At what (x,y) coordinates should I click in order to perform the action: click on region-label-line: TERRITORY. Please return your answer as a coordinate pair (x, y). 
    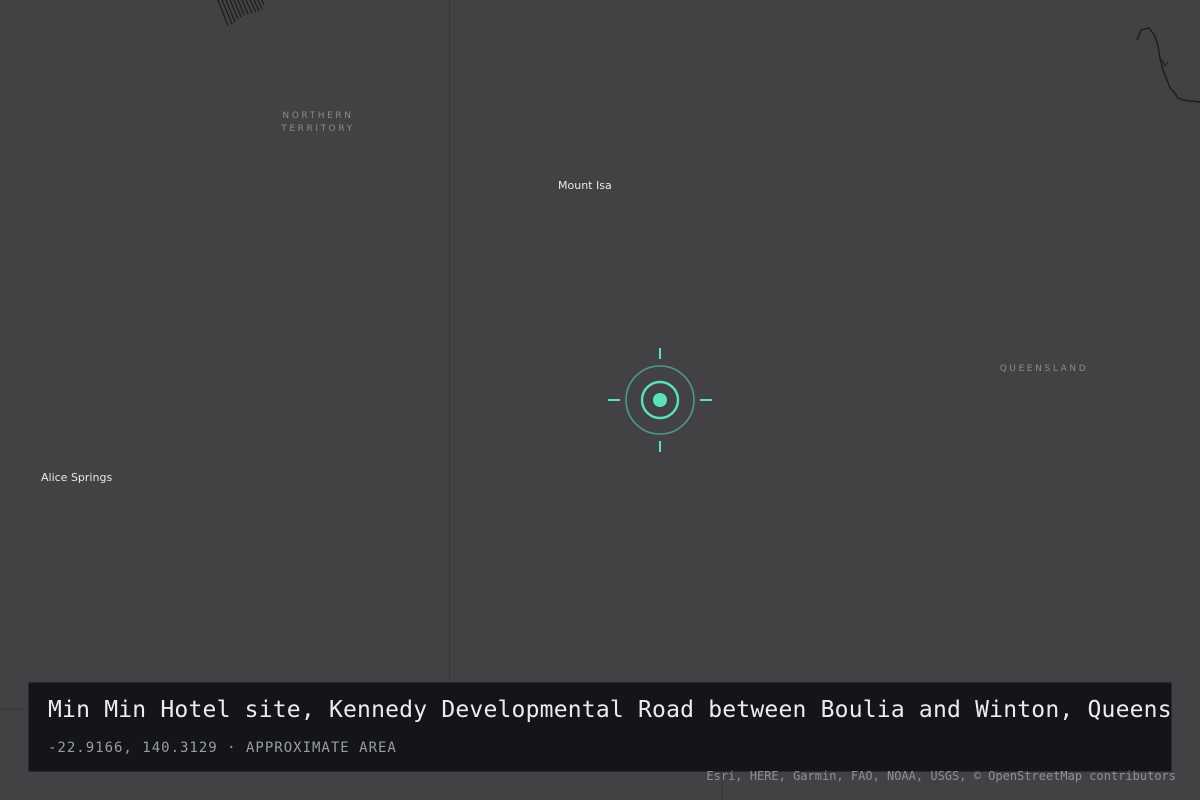
    Looking at the image, I should click on (318, 129).